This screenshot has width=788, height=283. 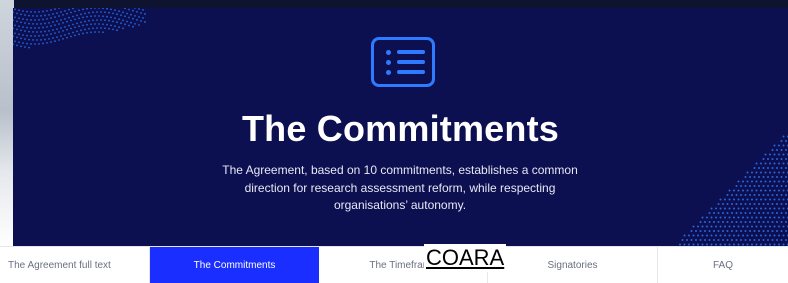 What do you see at coordinates (465, 258) in the screenshot?
I see `coara-overlay-label: COARA` at bounding box center [465, 258].